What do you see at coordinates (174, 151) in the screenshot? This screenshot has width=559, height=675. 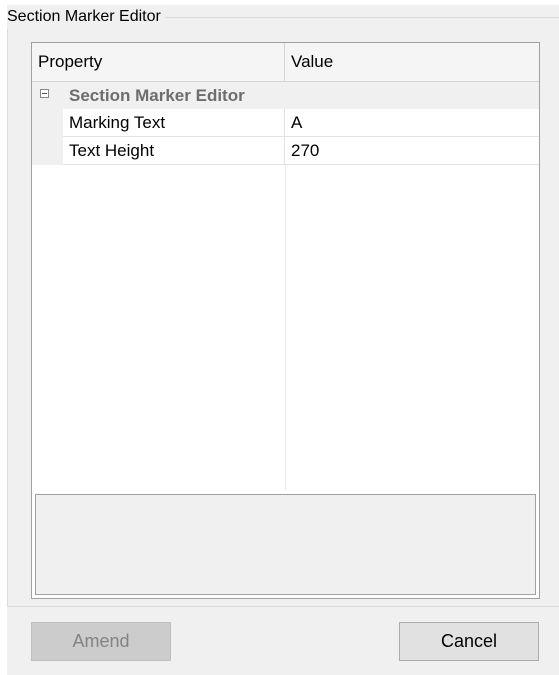 I see `property-name: Text Height` at bounding box center [174, 151].